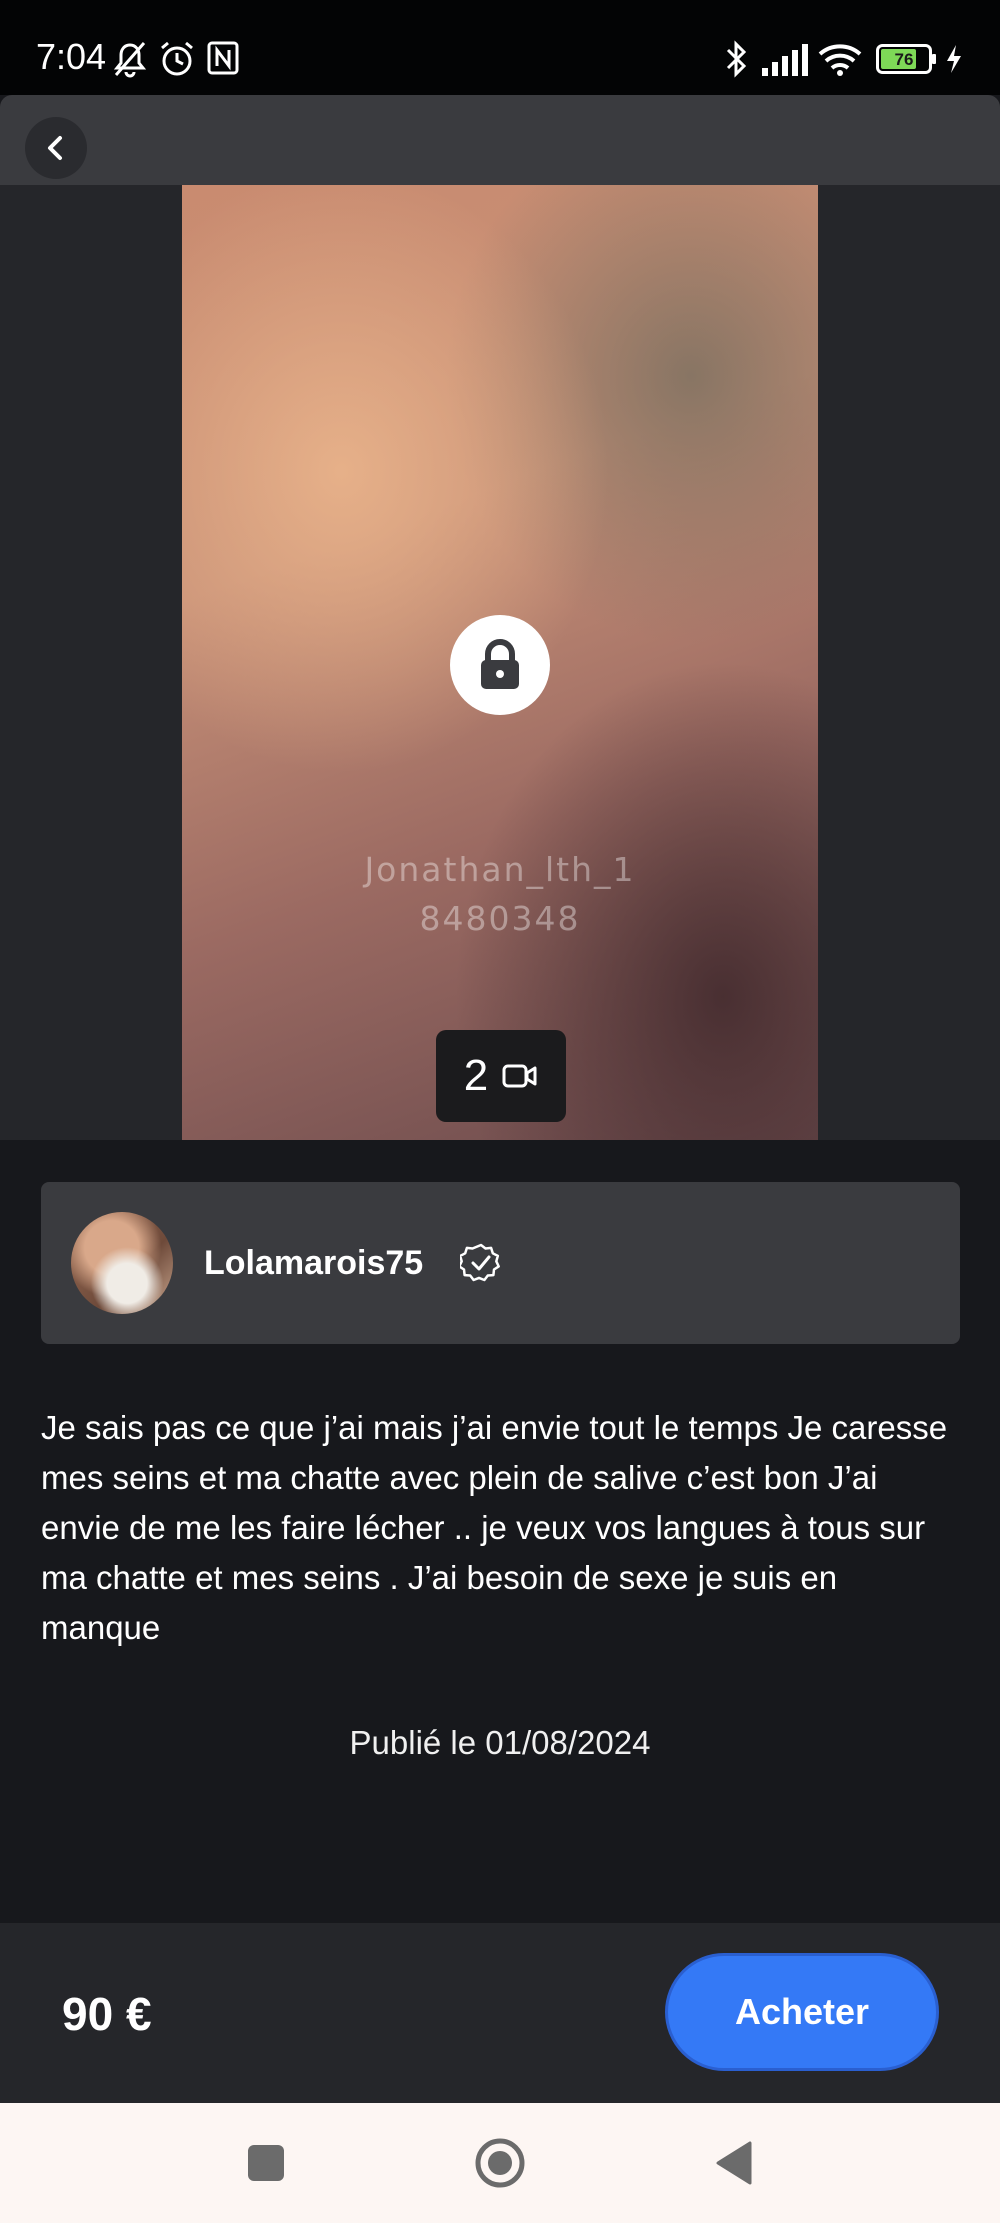  I want to click on back-button, so click(56, 148).